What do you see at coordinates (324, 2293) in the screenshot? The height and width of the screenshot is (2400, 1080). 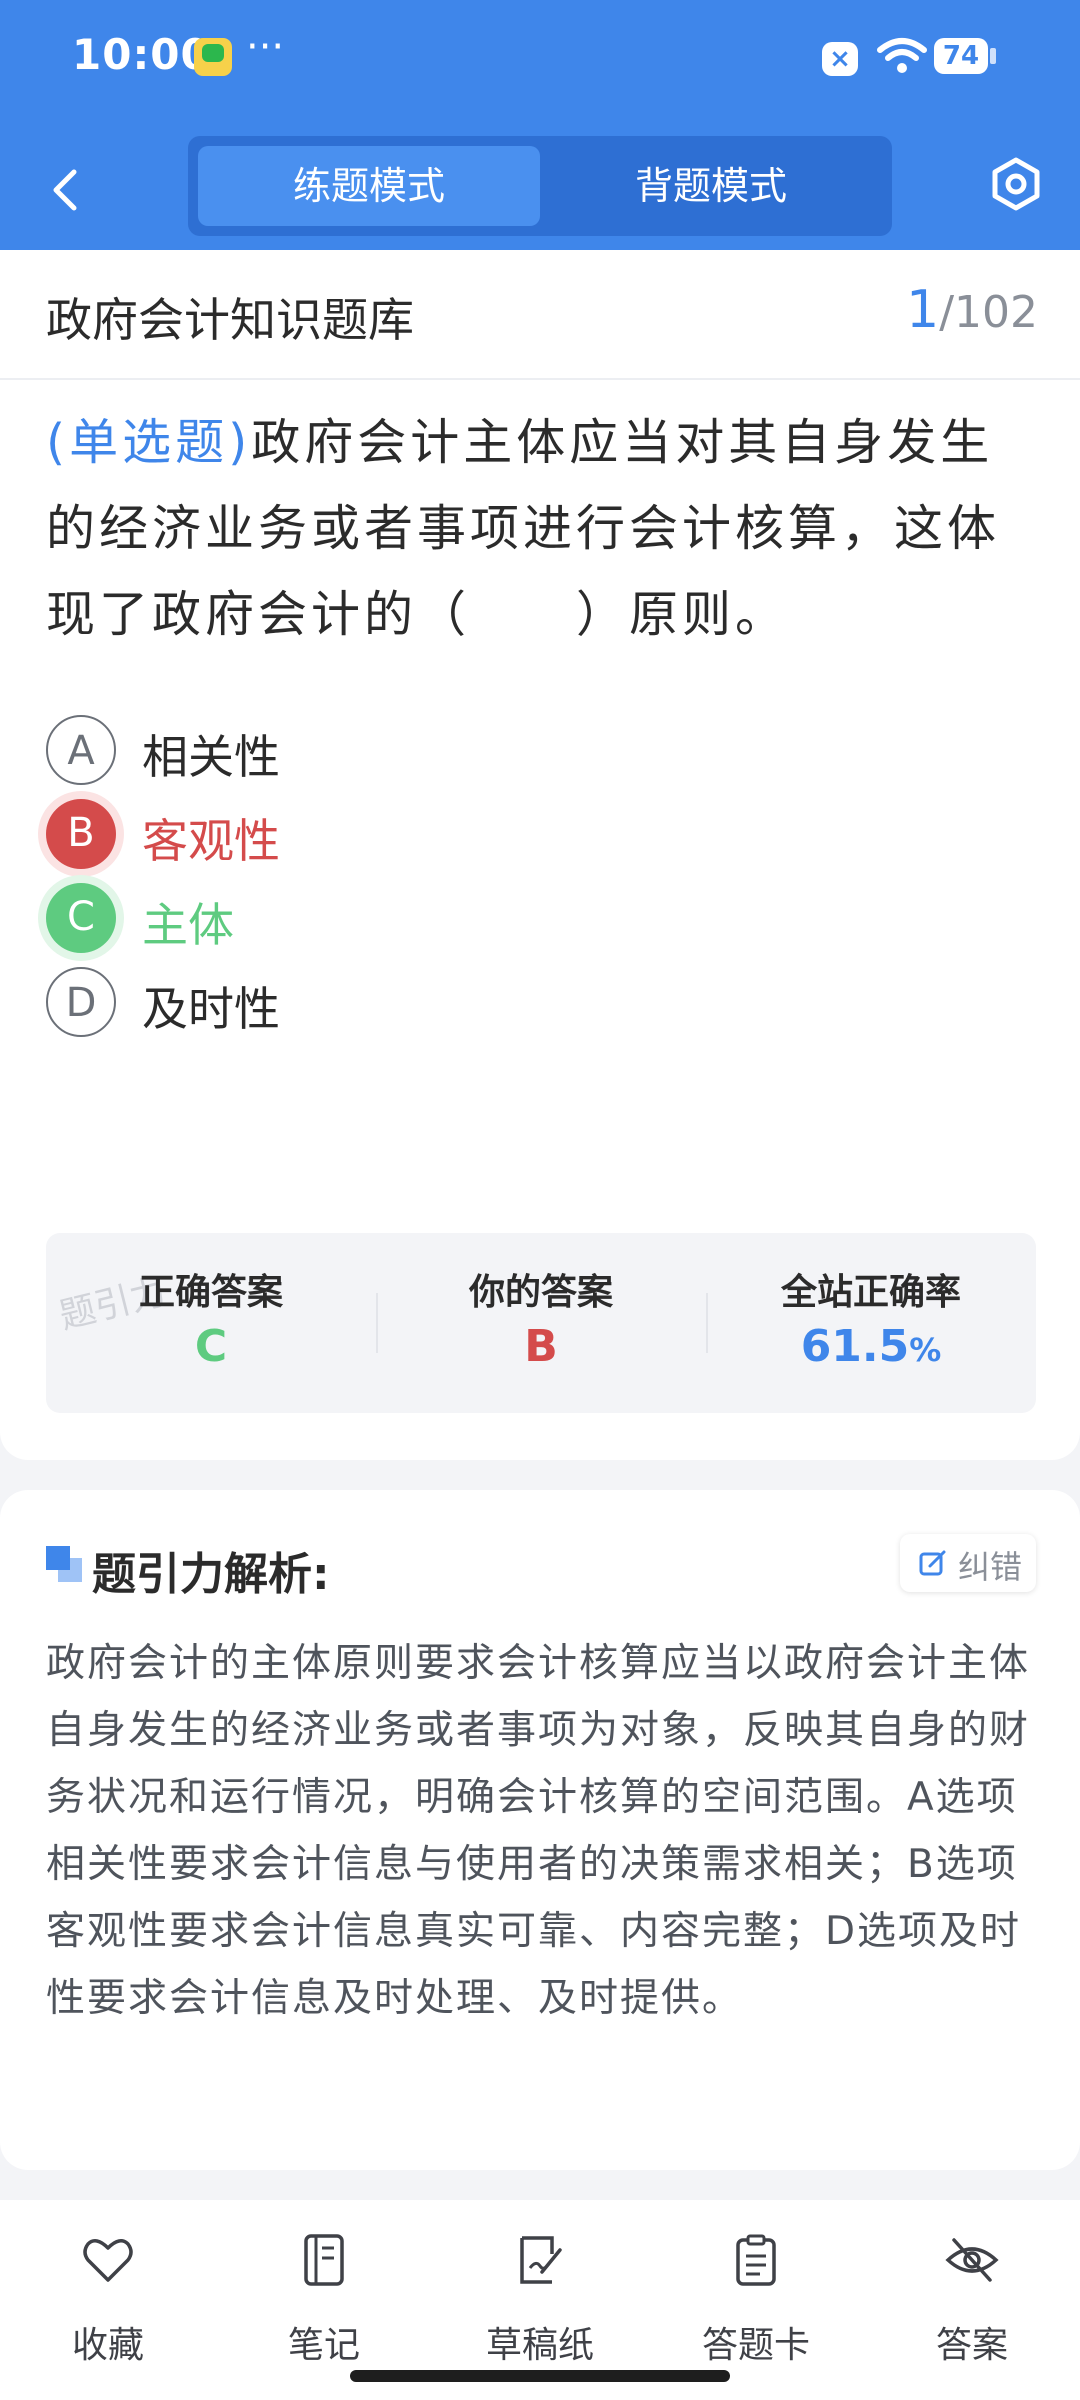 I see `notes-button: 笔记` at bounding box center [324, 2293].